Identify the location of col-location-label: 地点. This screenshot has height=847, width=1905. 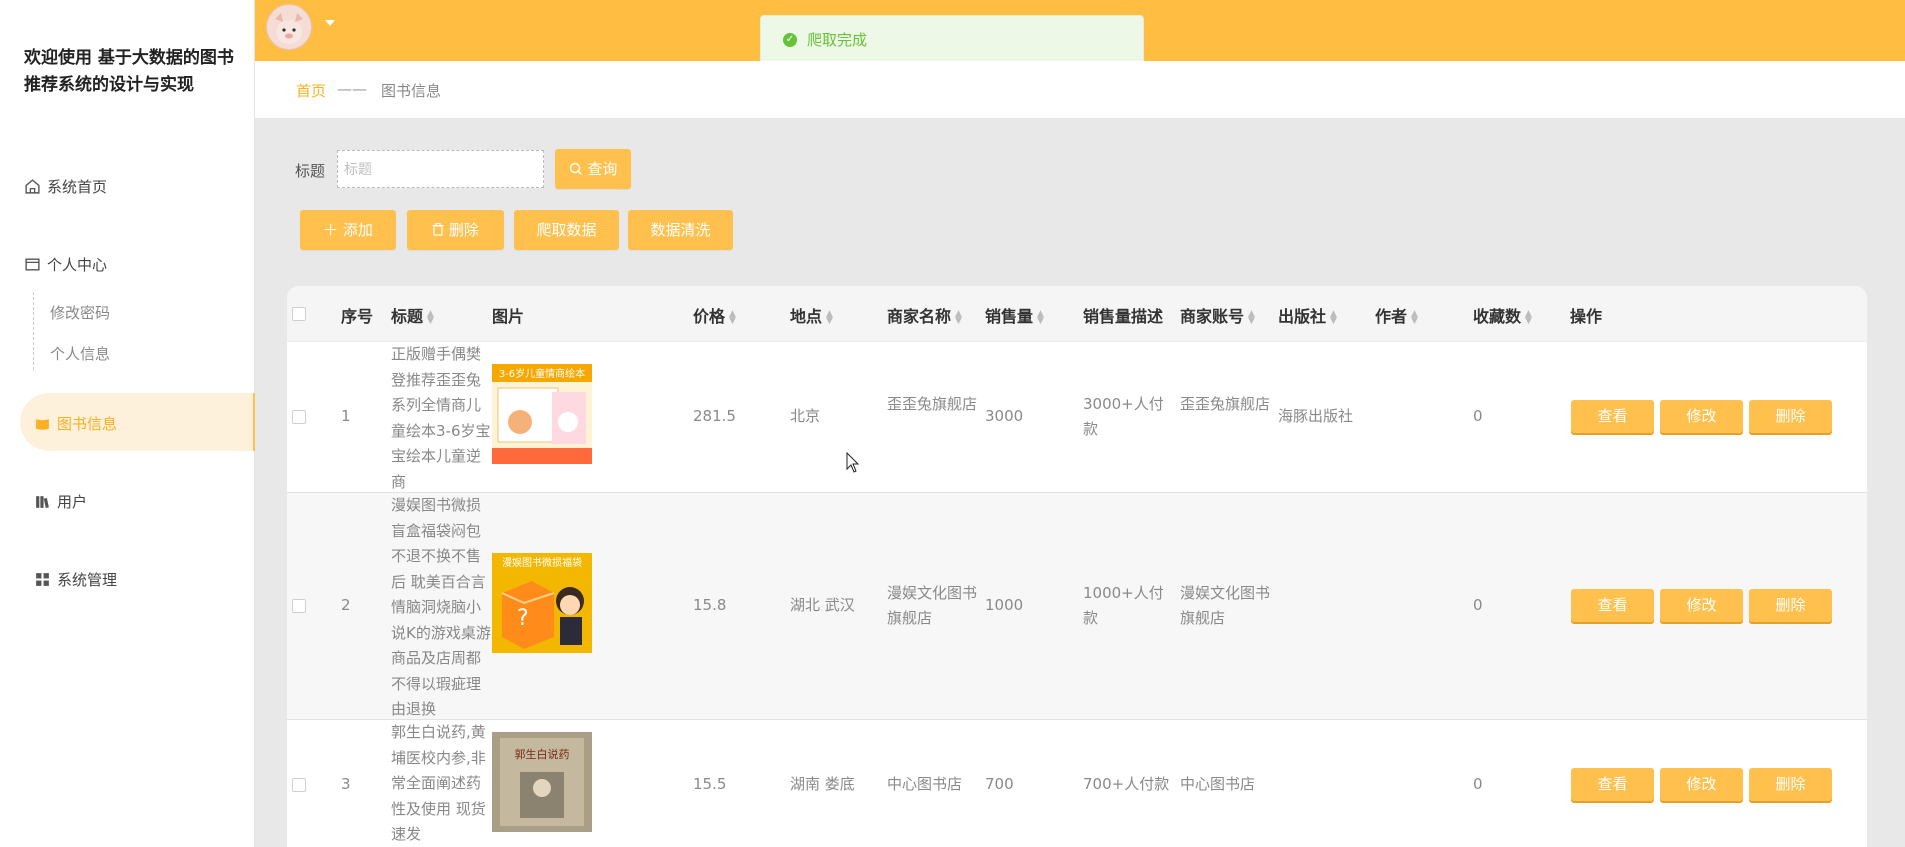
(806, 316).